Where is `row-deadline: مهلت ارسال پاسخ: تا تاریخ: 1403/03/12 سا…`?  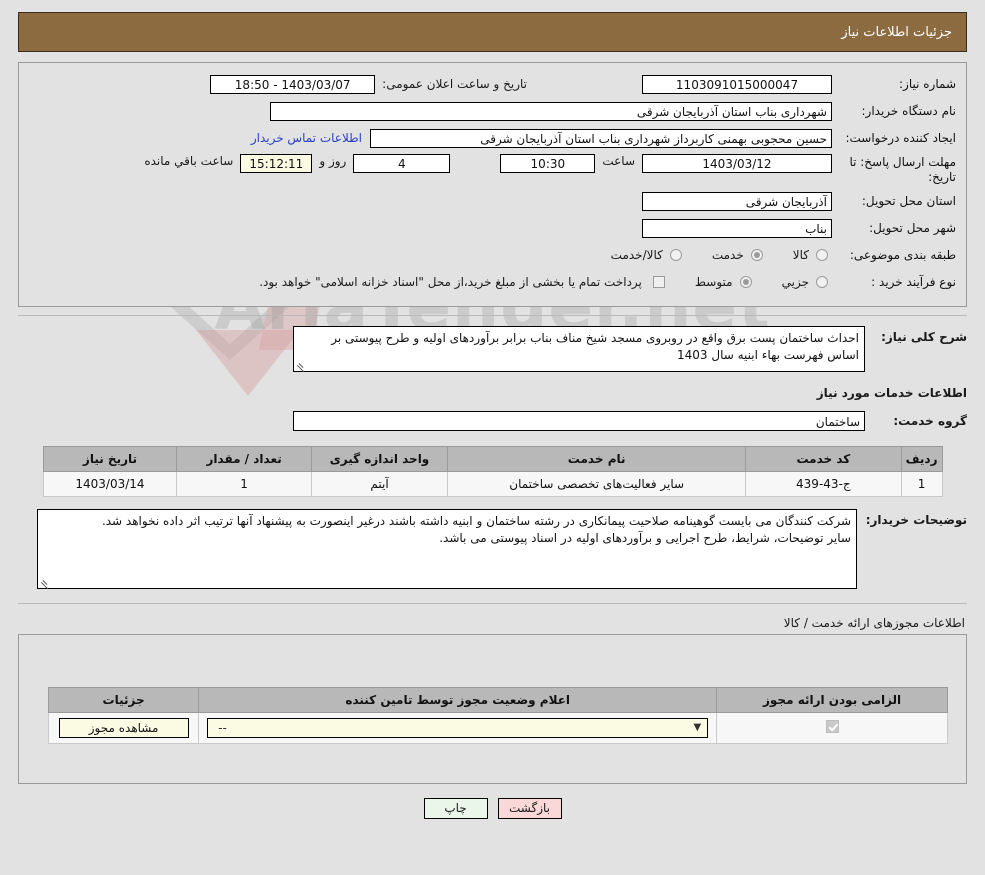 row-deadline: مهلت ارسال پاسخ: تا تاریخ: 1403/03/12 سا… is located at coordinates (492, 169).